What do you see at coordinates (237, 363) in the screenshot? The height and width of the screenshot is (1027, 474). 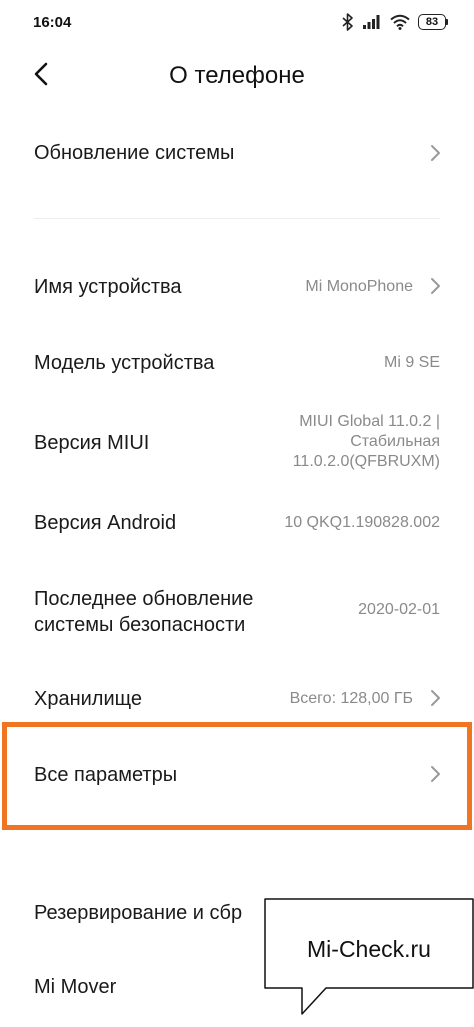 I see `row-device-model: Модель устройства Mi 9 SE` at bounding box center [237, 363].